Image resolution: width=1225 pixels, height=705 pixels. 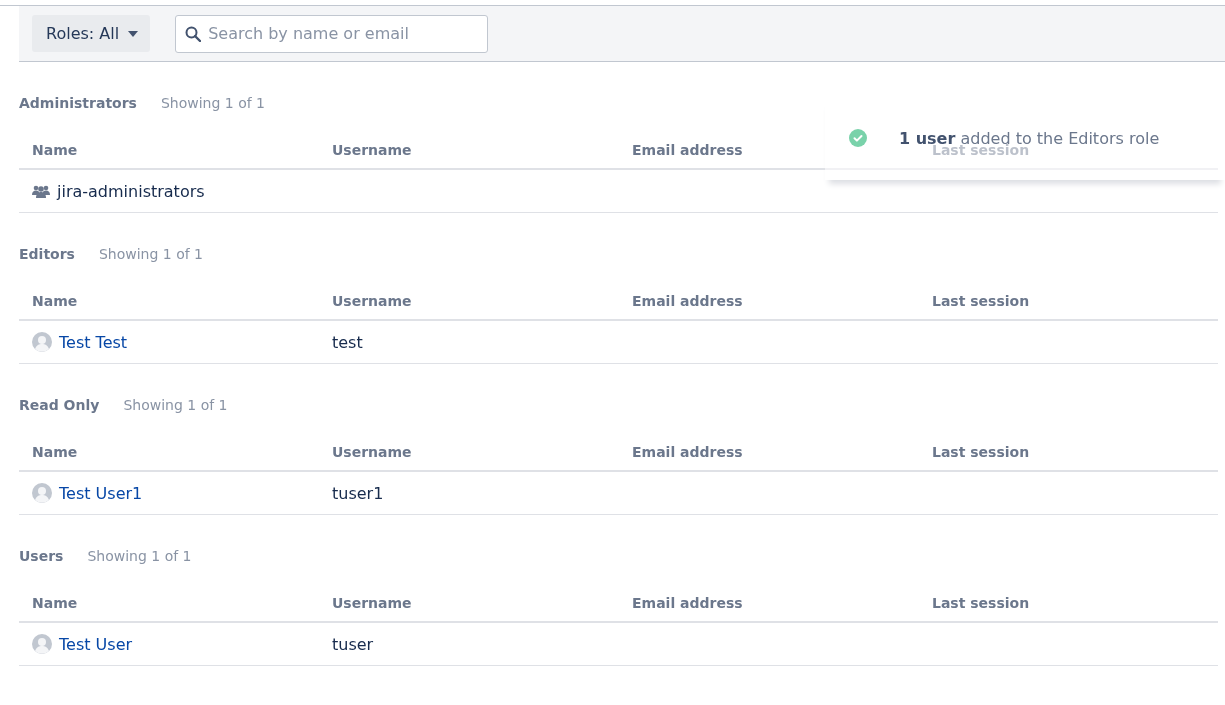 I want to click on search-icon, so click(x=193, y=33).